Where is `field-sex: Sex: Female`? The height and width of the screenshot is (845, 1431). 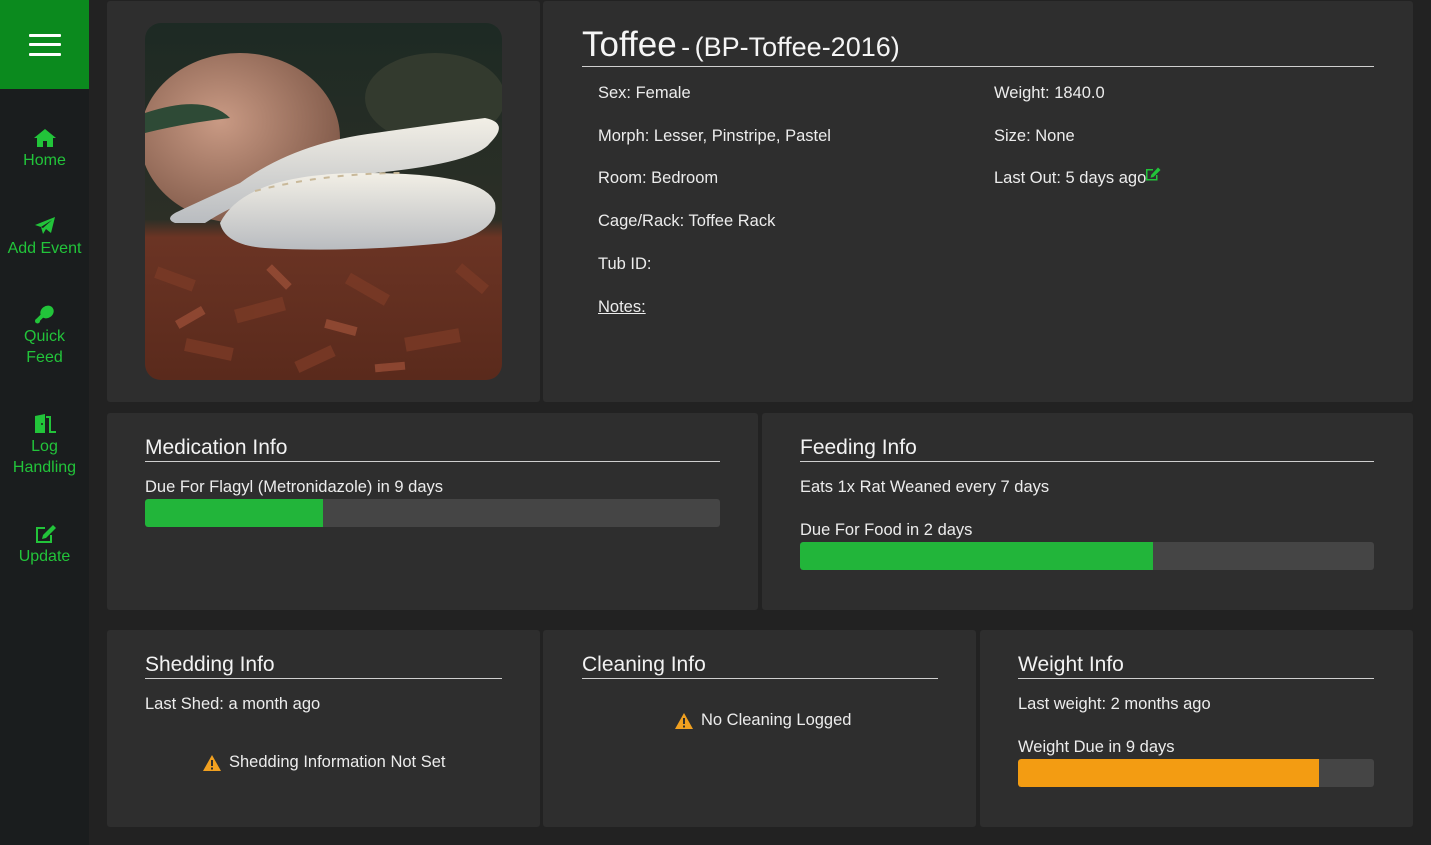
field-sex: Sex: Female is located at coordinates (644, 93).